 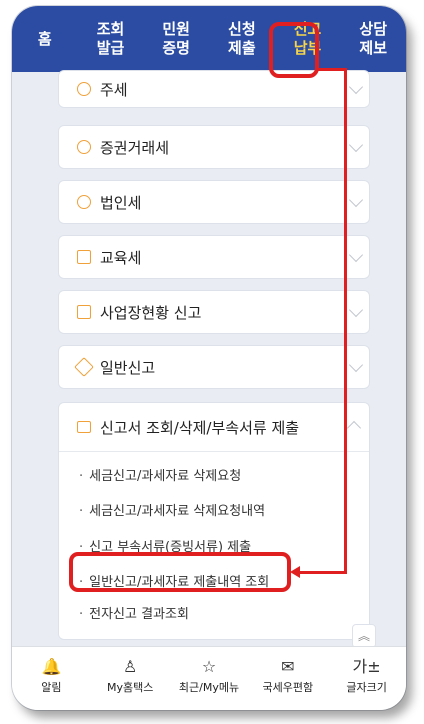 What do you see at coordinates (214, 89) in the screenshot?
I see `menu-item-liquor-tax: 주세` at bounding box center [214, 89].